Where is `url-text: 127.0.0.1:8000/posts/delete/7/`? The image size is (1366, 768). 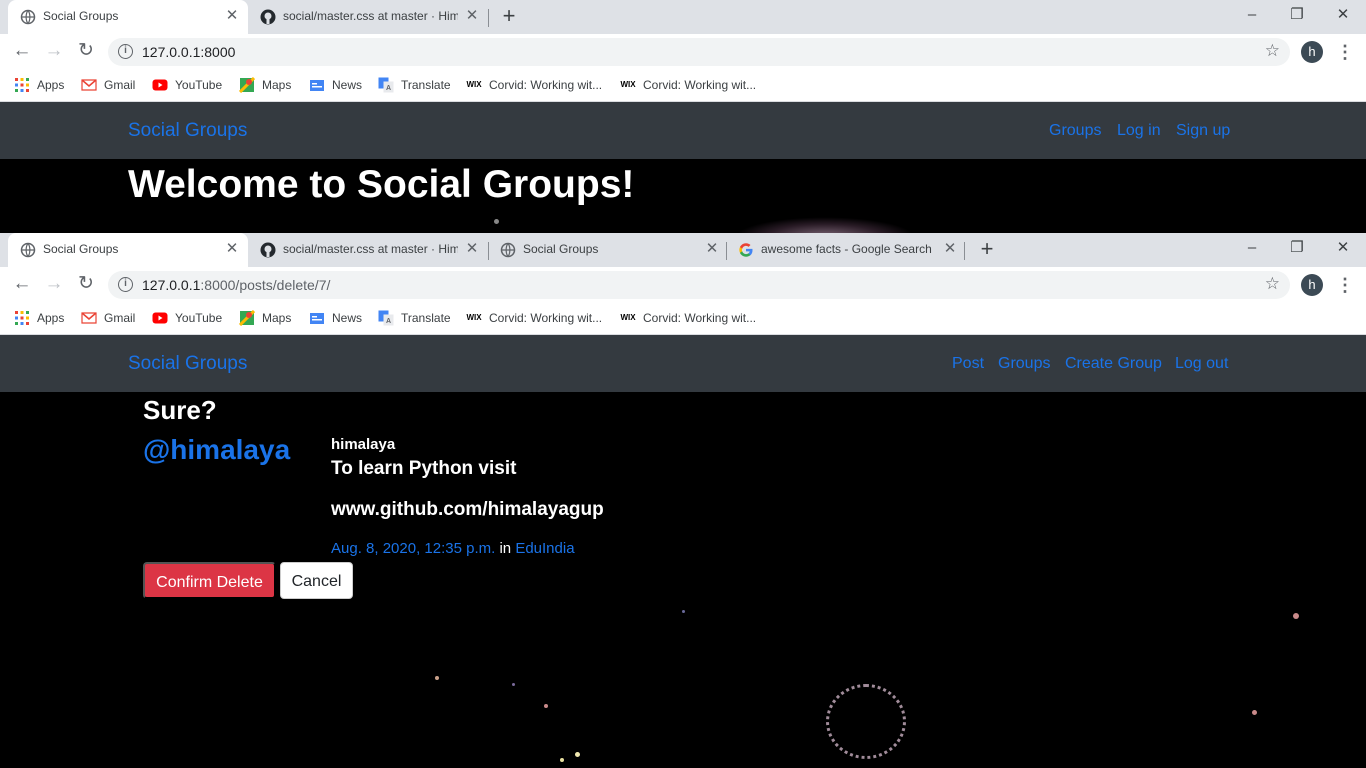 url-text: 127.0.0.1:8000/posts/delete/7/ is located at coordinates (236, 285).